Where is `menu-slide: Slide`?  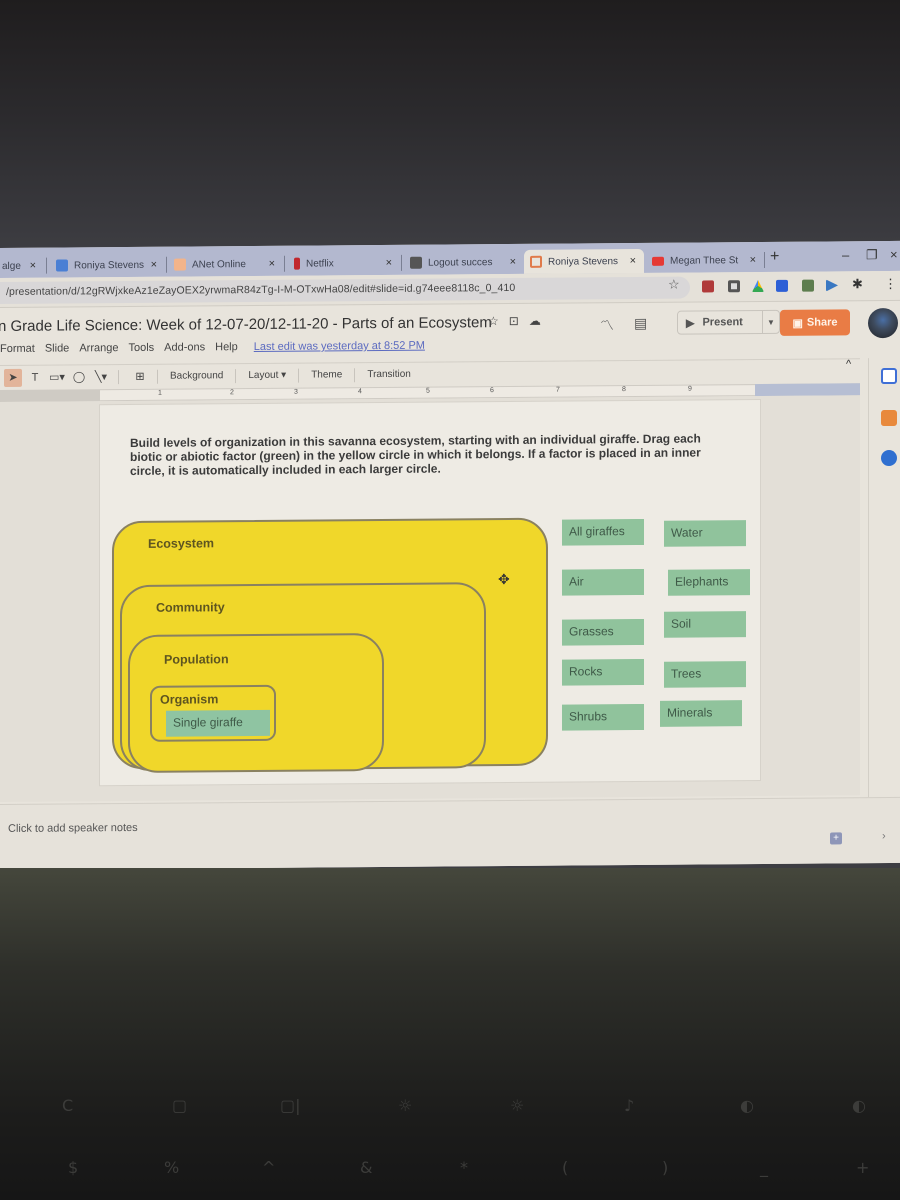
menu-slide: Slide is located at coordinates (57, 348).